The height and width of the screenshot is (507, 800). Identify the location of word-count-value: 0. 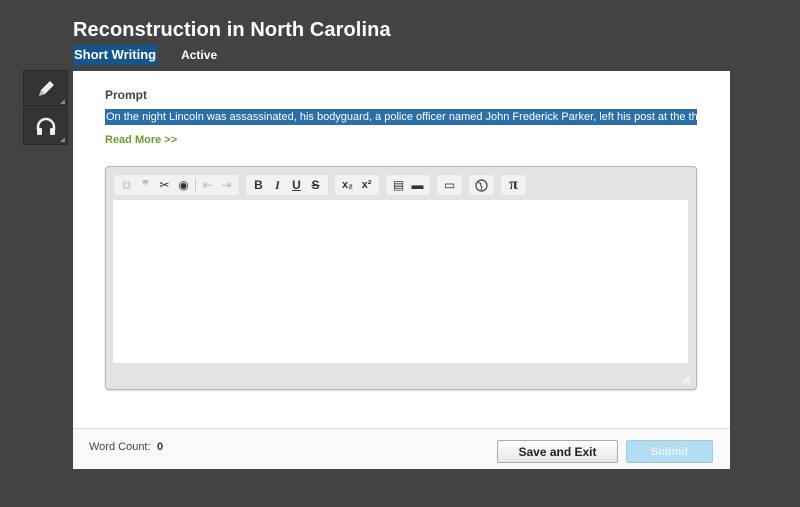
(160, 447).